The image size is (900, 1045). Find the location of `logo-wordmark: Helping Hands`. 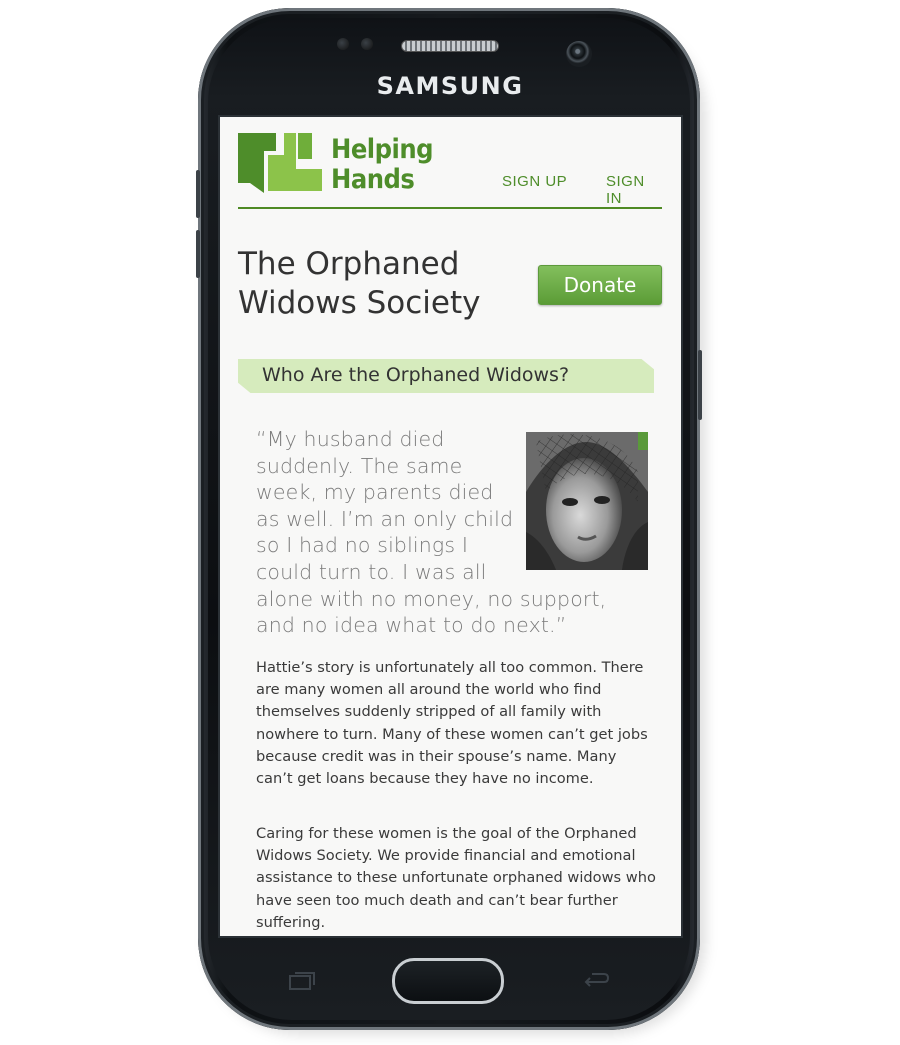

logo-wordmark: Helping Hands is located at coordinates (382, 164).